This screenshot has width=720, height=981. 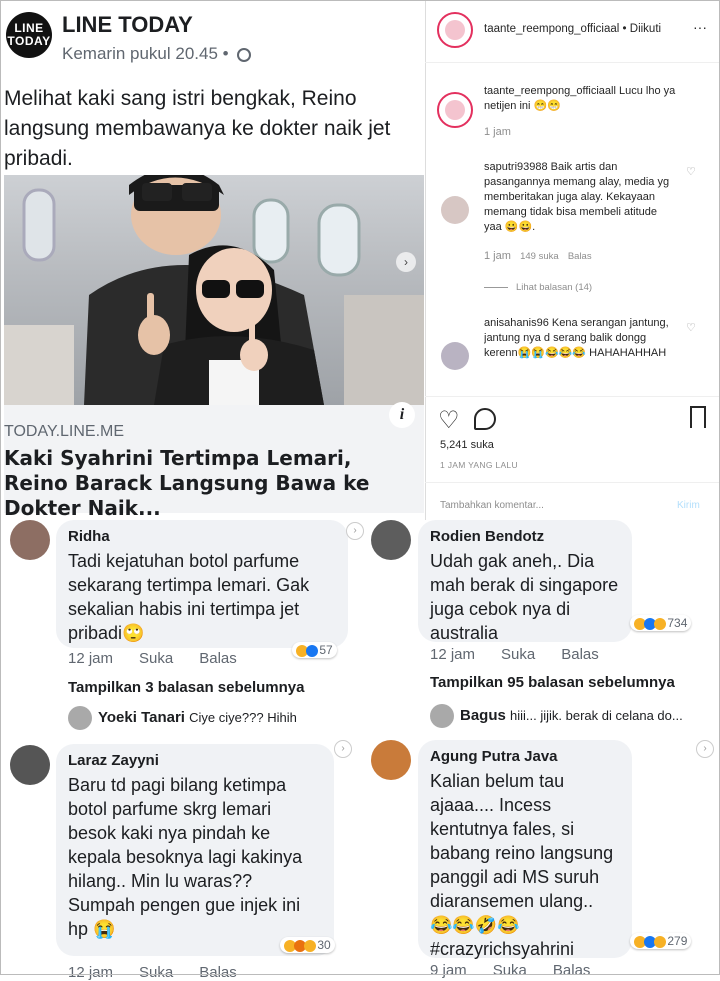 I want to click on comment-time: 1 jam, so click(x=497, y=132).